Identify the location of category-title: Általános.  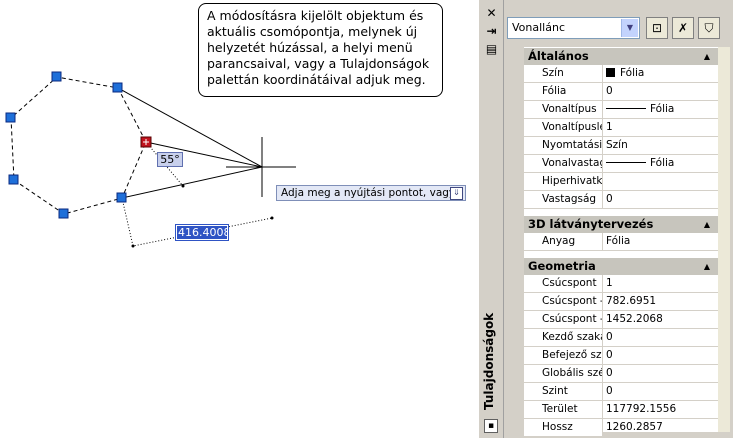
(558, 56).